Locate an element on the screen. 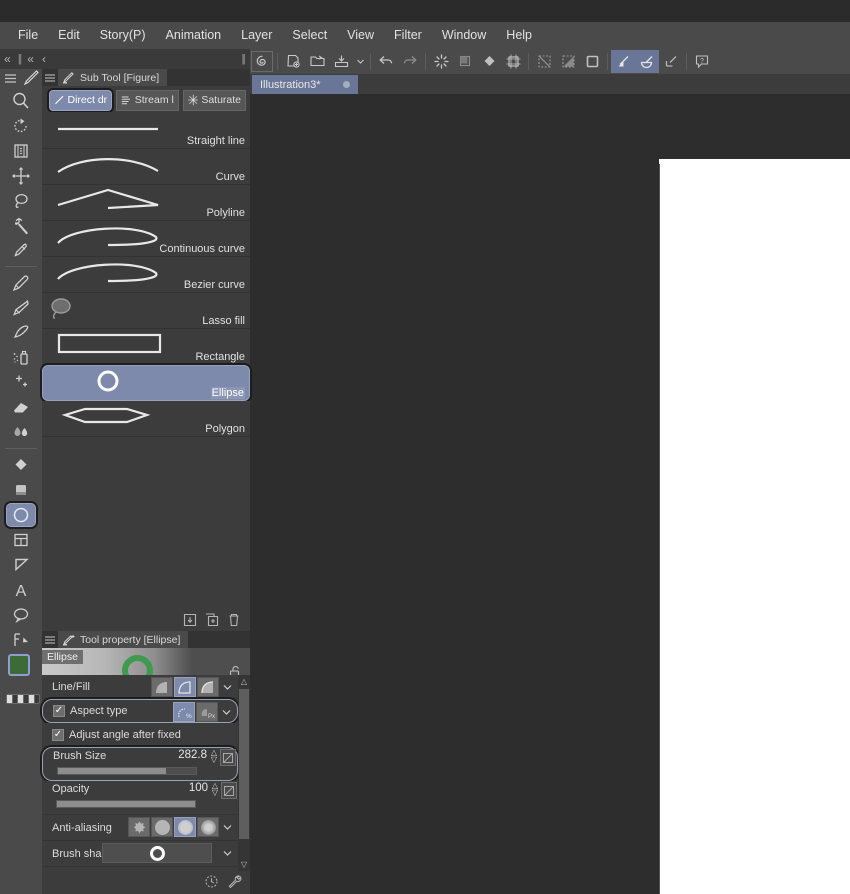  tool-property-scrollbar: △ ▽ is located at coordinates (244, 773).